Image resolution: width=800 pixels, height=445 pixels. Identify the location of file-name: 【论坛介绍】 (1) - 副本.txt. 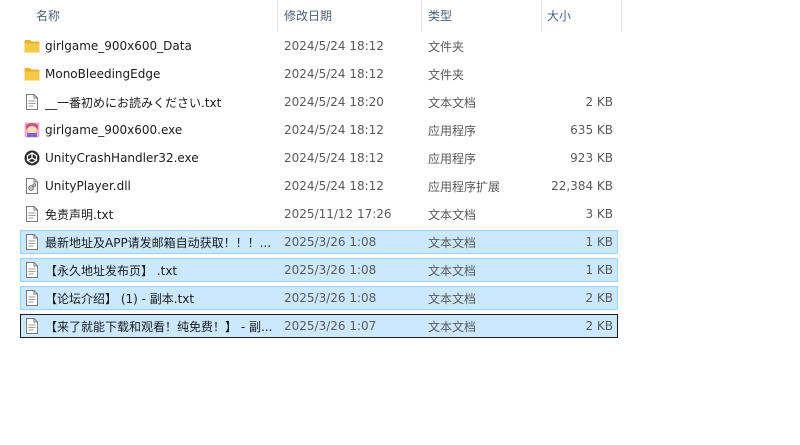
(120, 298).